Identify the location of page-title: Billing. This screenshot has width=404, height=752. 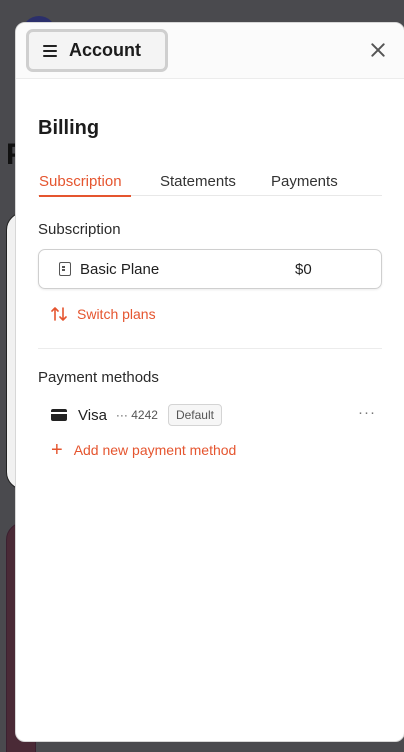
(69, 128).